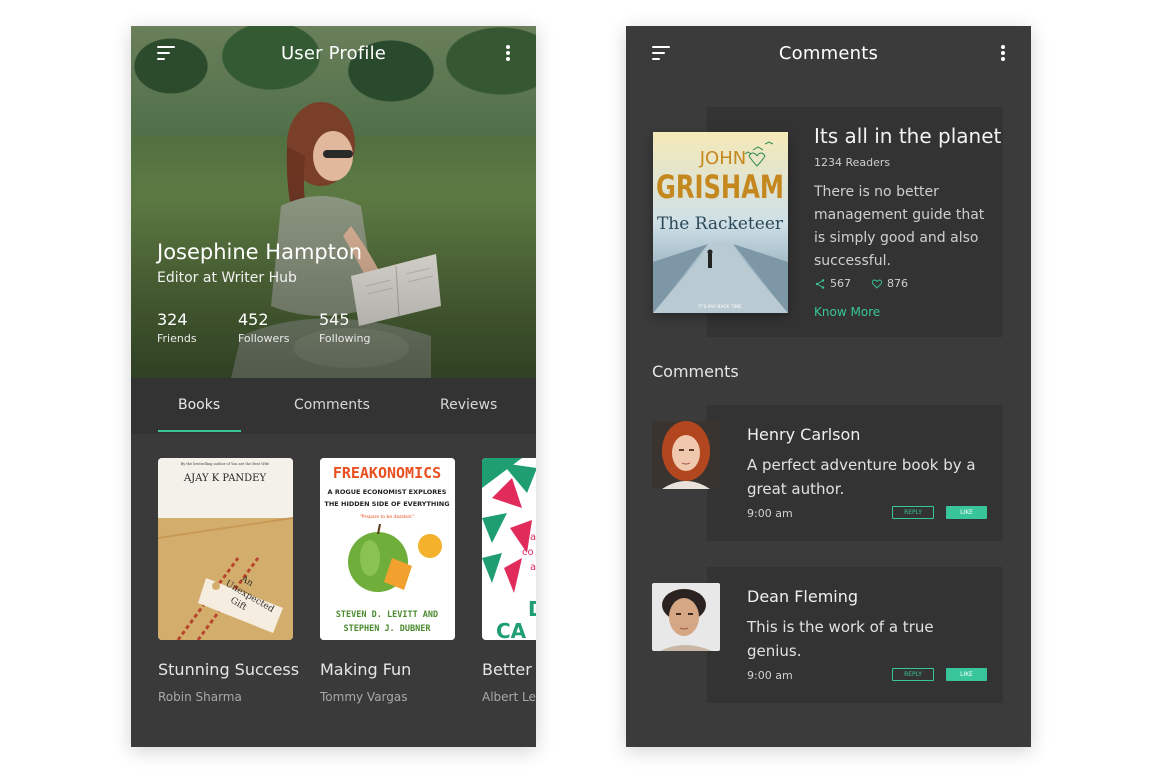 Image resolution: width=1160 pixels, height=774 pixels. Describe the element at coordinates (177, 338) in the screenshot. I see `stat-label: Friends` at that location.